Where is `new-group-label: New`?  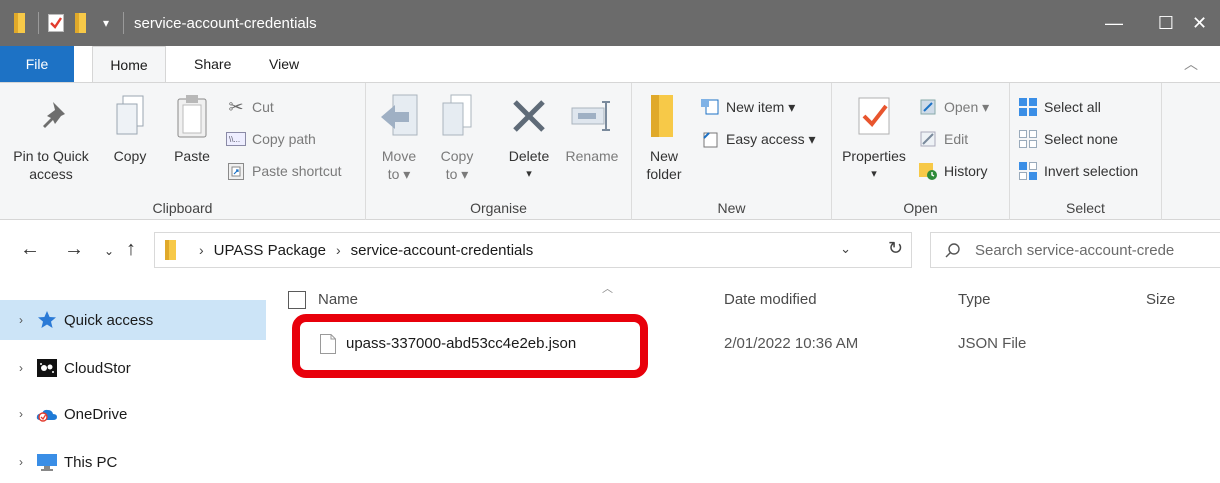
new-group-label: New is located at coordinates (731, 208).